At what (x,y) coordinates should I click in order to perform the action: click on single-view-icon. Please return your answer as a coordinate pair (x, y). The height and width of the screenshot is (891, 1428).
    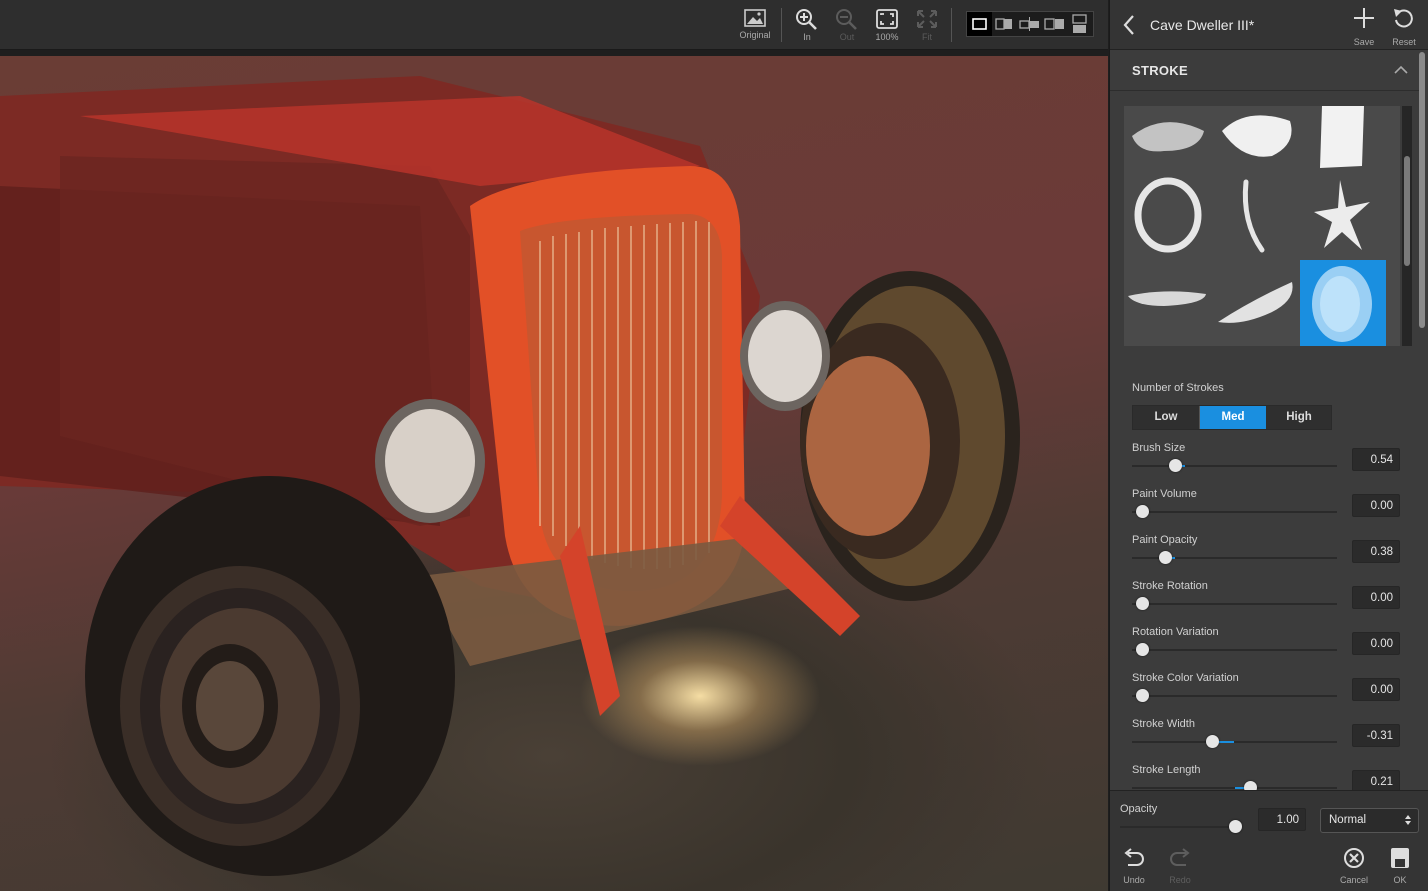
    Looking at the image, I should click on (979, 24).